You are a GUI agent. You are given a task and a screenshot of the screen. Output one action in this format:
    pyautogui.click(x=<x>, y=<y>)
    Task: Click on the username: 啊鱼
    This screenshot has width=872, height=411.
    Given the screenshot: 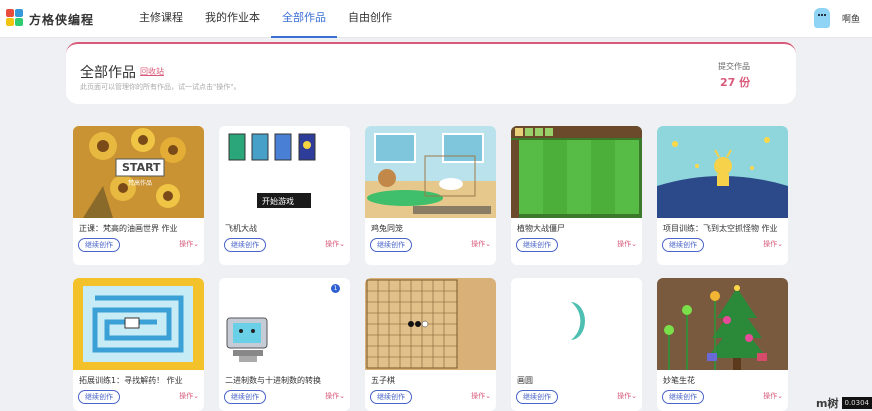 What is the action you would take?
    pyautogui.click(x=851, y=18)
    